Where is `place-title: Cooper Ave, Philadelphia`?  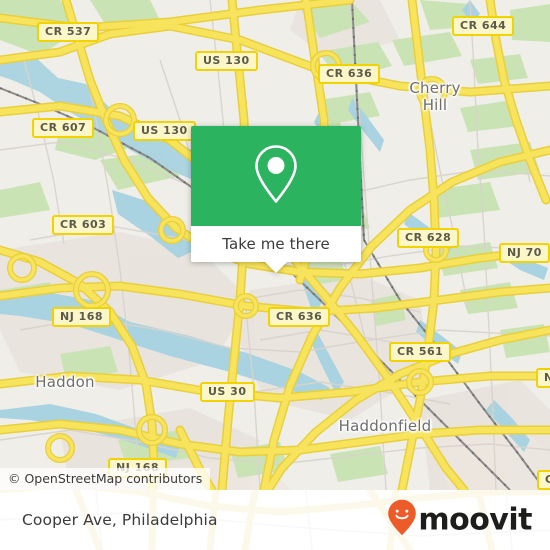
place-title: Cooper Ave, Philadelphia is located at coordinates (120, 520).